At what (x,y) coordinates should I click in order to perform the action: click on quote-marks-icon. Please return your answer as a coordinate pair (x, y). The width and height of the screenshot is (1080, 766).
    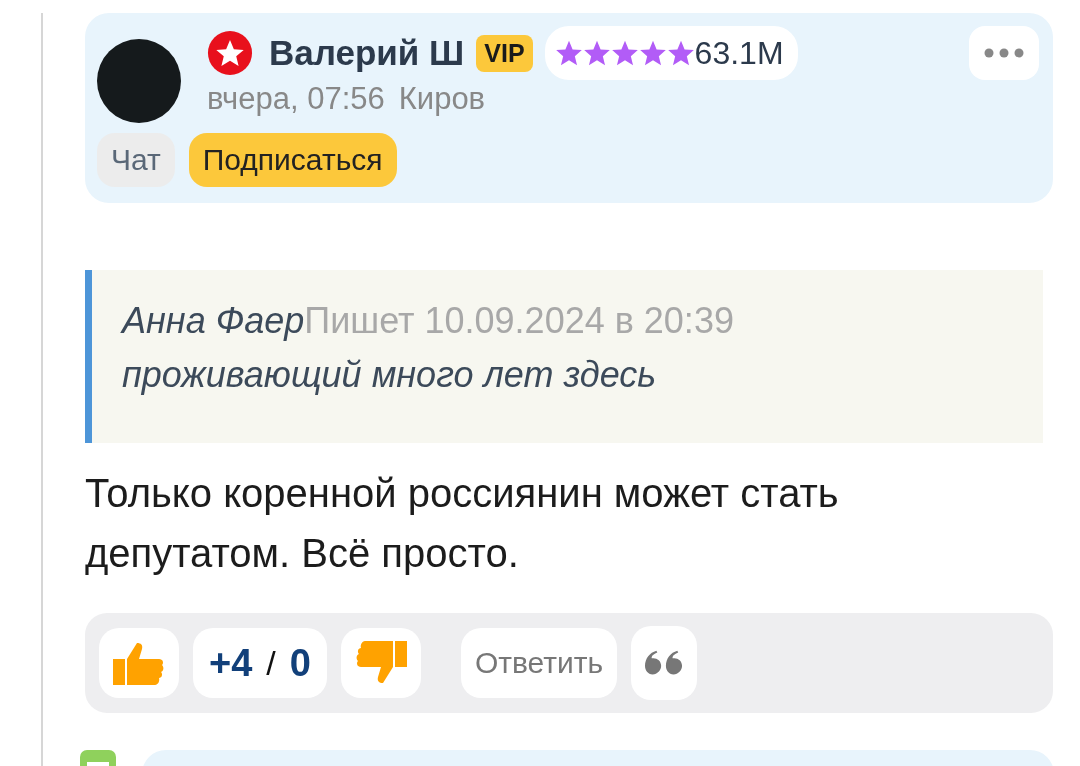
    Looking at the image, I should click on (664, 663).